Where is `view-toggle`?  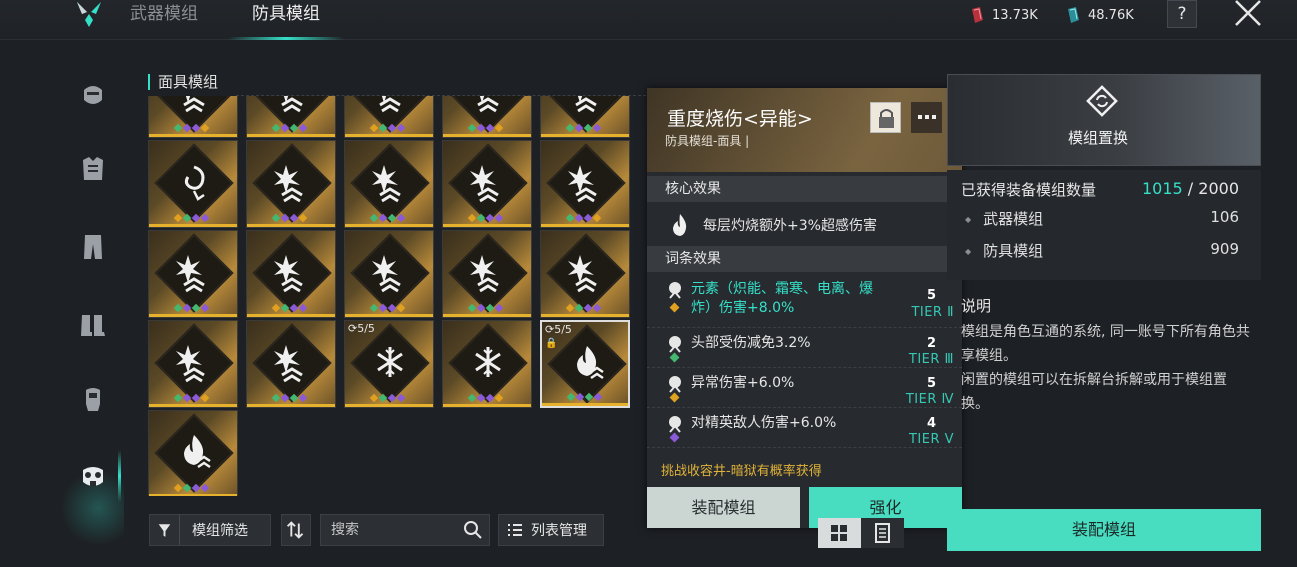 view-toggle is located at coordinates (861, 533).